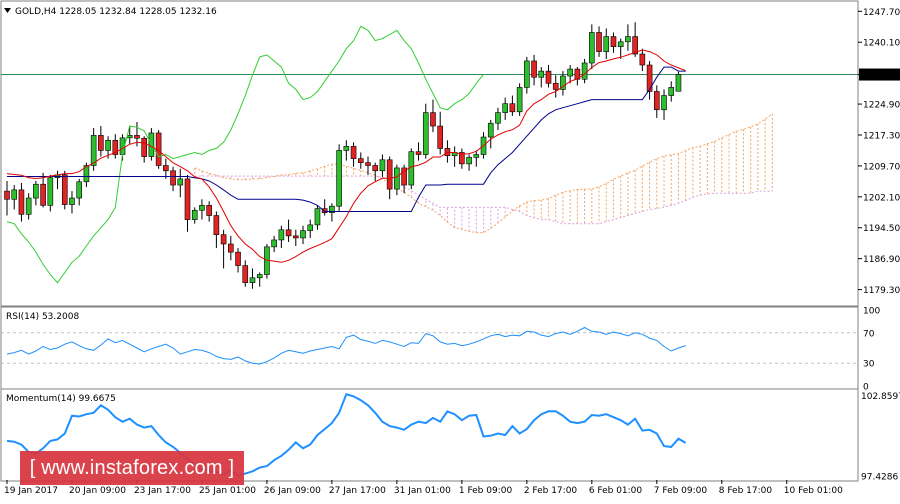  I want to click on momentum-tick-label: 97.4286, so click(879, 478).